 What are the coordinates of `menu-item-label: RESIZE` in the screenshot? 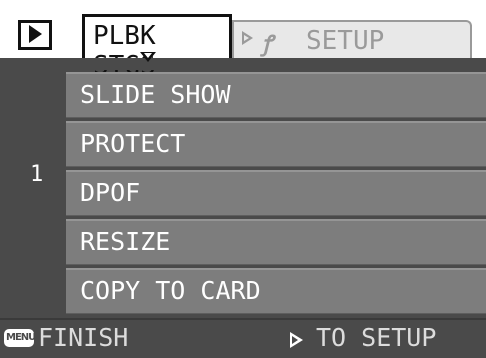 It's located at (125, 241).